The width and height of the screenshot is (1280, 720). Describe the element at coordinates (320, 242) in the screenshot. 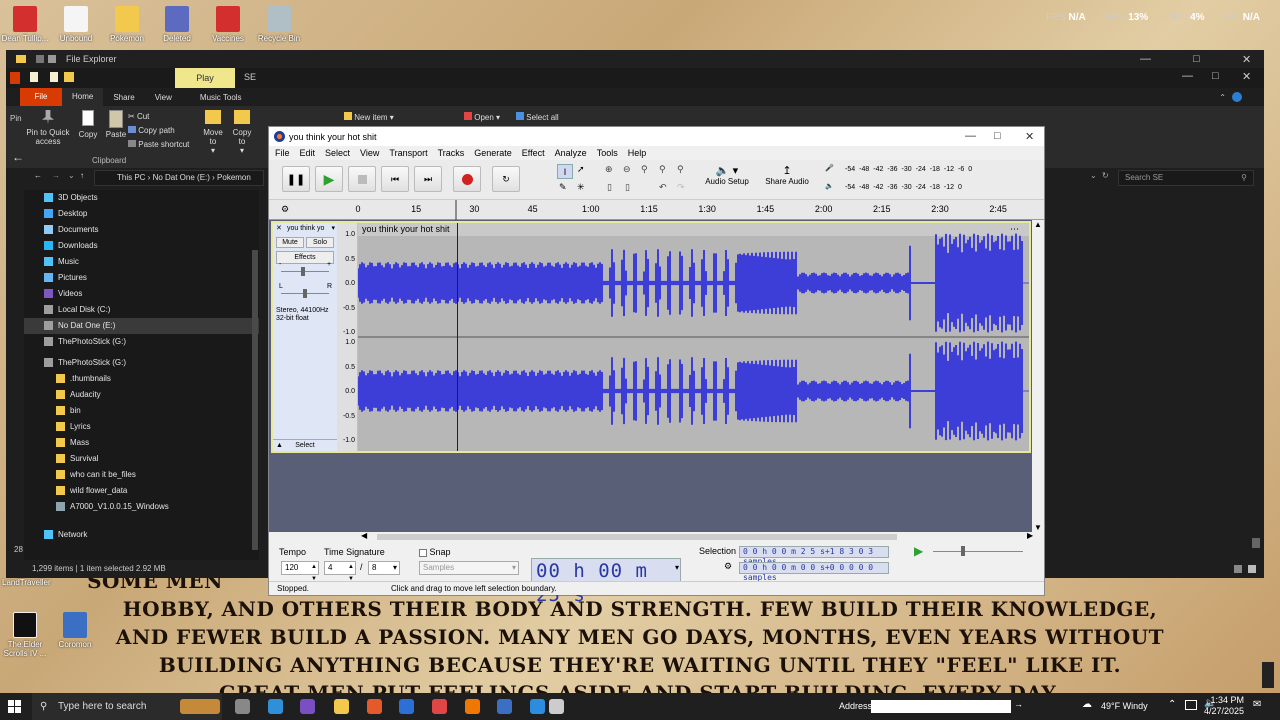

I see `solo-button: Solo` at that location.